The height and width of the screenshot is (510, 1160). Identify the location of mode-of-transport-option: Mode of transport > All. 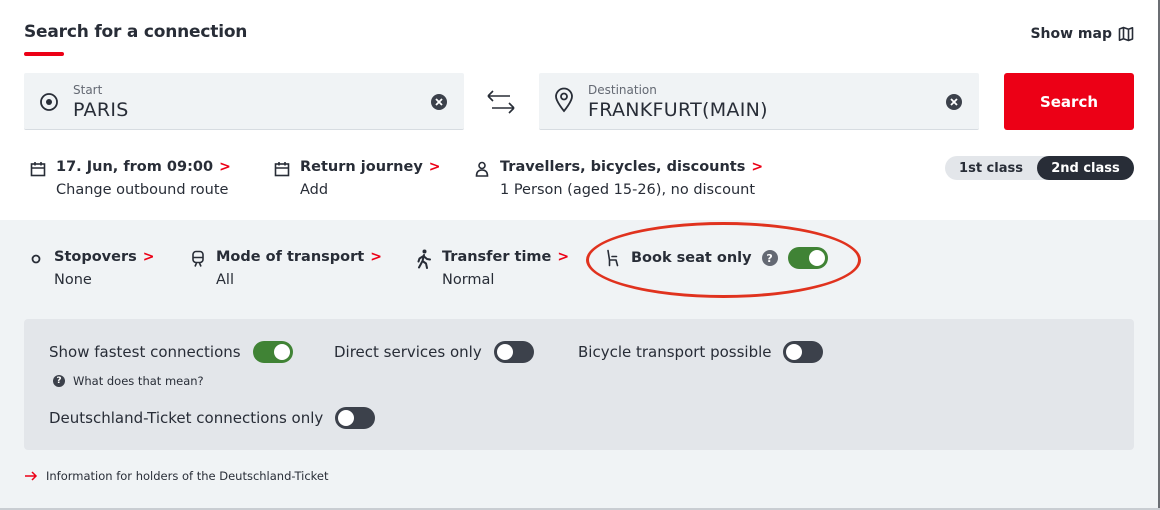
(286, 268).